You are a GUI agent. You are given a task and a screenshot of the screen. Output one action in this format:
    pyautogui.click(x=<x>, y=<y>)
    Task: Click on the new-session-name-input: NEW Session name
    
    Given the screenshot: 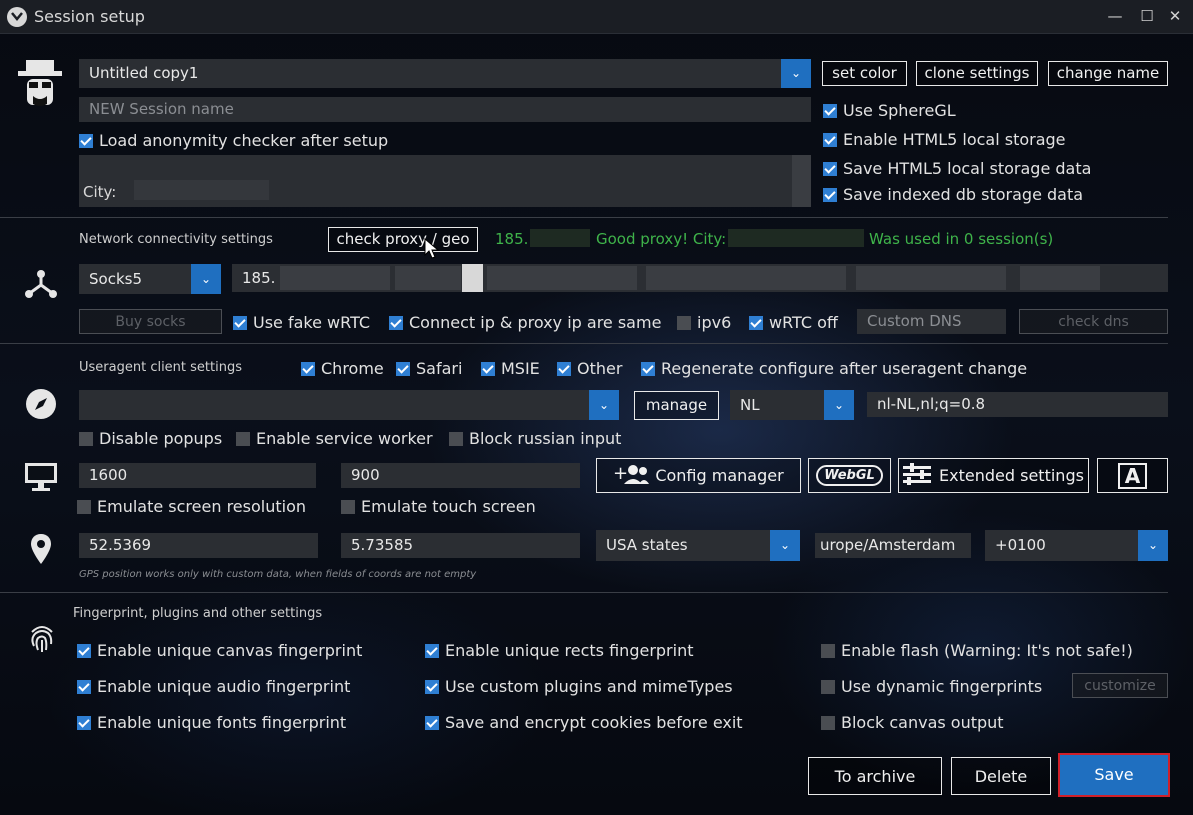 What is the action you would take?
    pyautogui.click(x=445, y=109)
    